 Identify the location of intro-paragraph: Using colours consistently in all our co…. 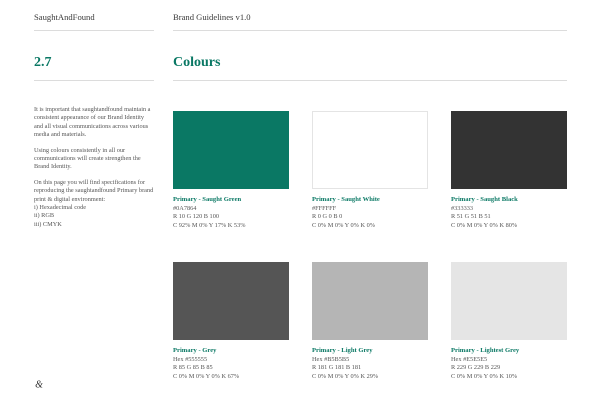
(87, 158).